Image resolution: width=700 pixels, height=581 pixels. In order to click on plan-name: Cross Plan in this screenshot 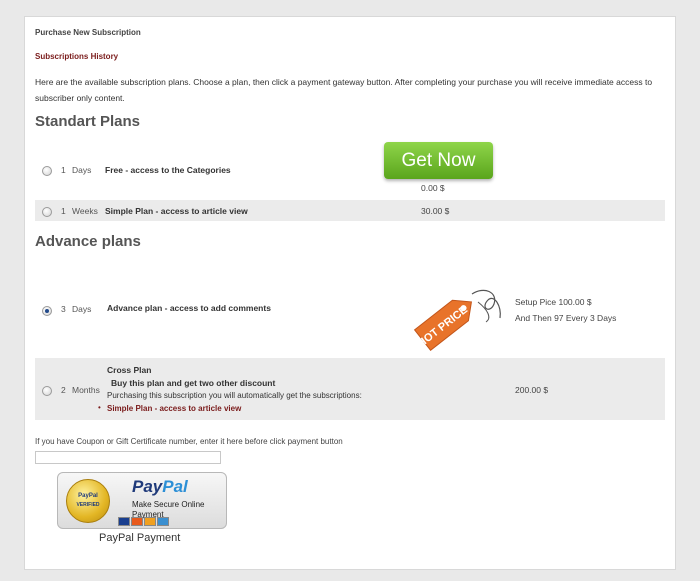, I will do `click(129, 370)`.